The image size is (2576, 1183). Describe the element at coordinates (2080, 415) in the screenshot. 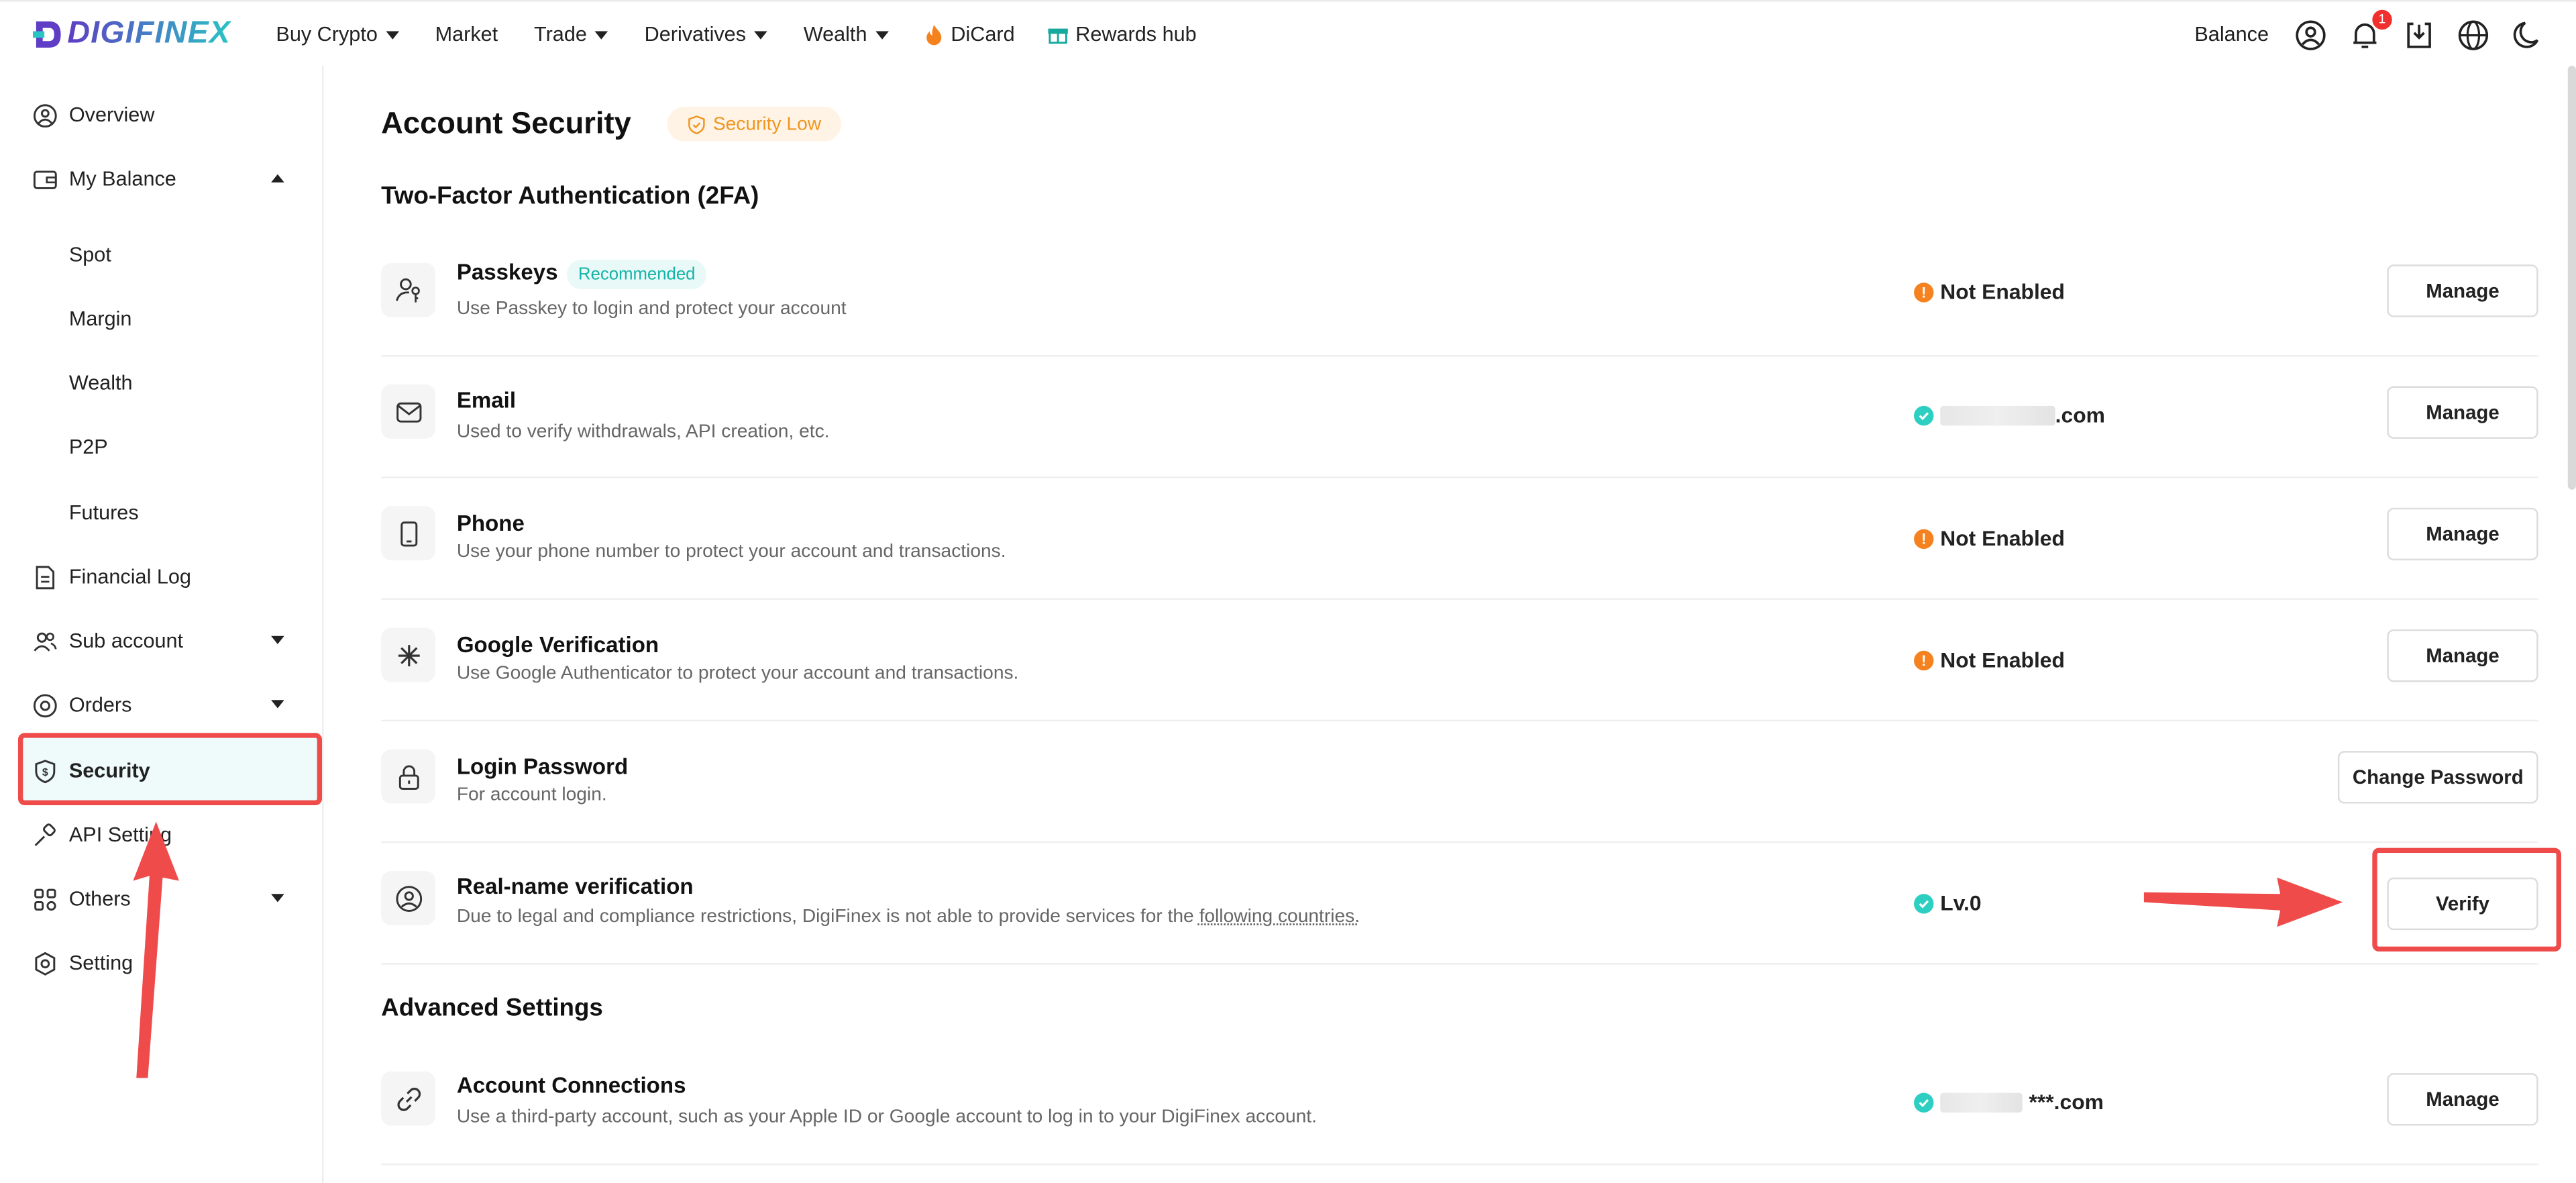

I see `status-text: .com` at that location.